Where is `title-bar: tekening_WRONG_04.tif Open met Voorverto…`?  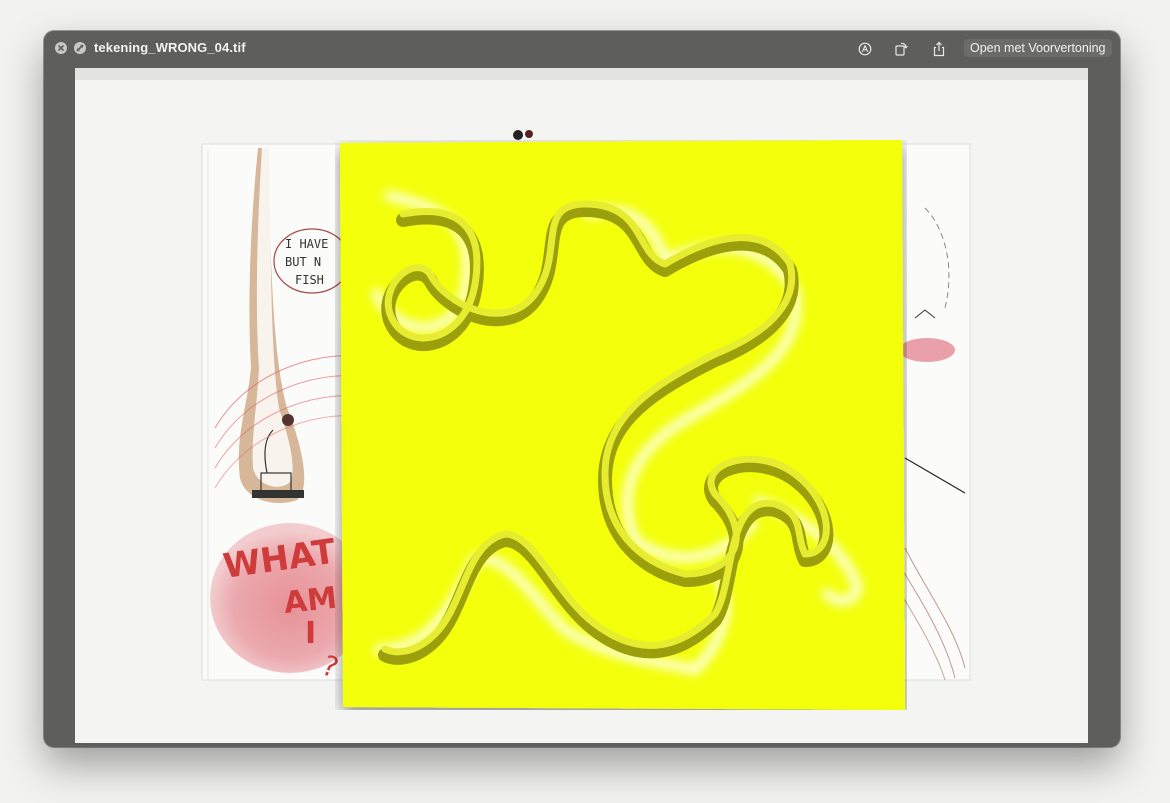 title-bar: tekening_WRONG_04.tif Open met Voorverto… is located at coordinates (582, 48).